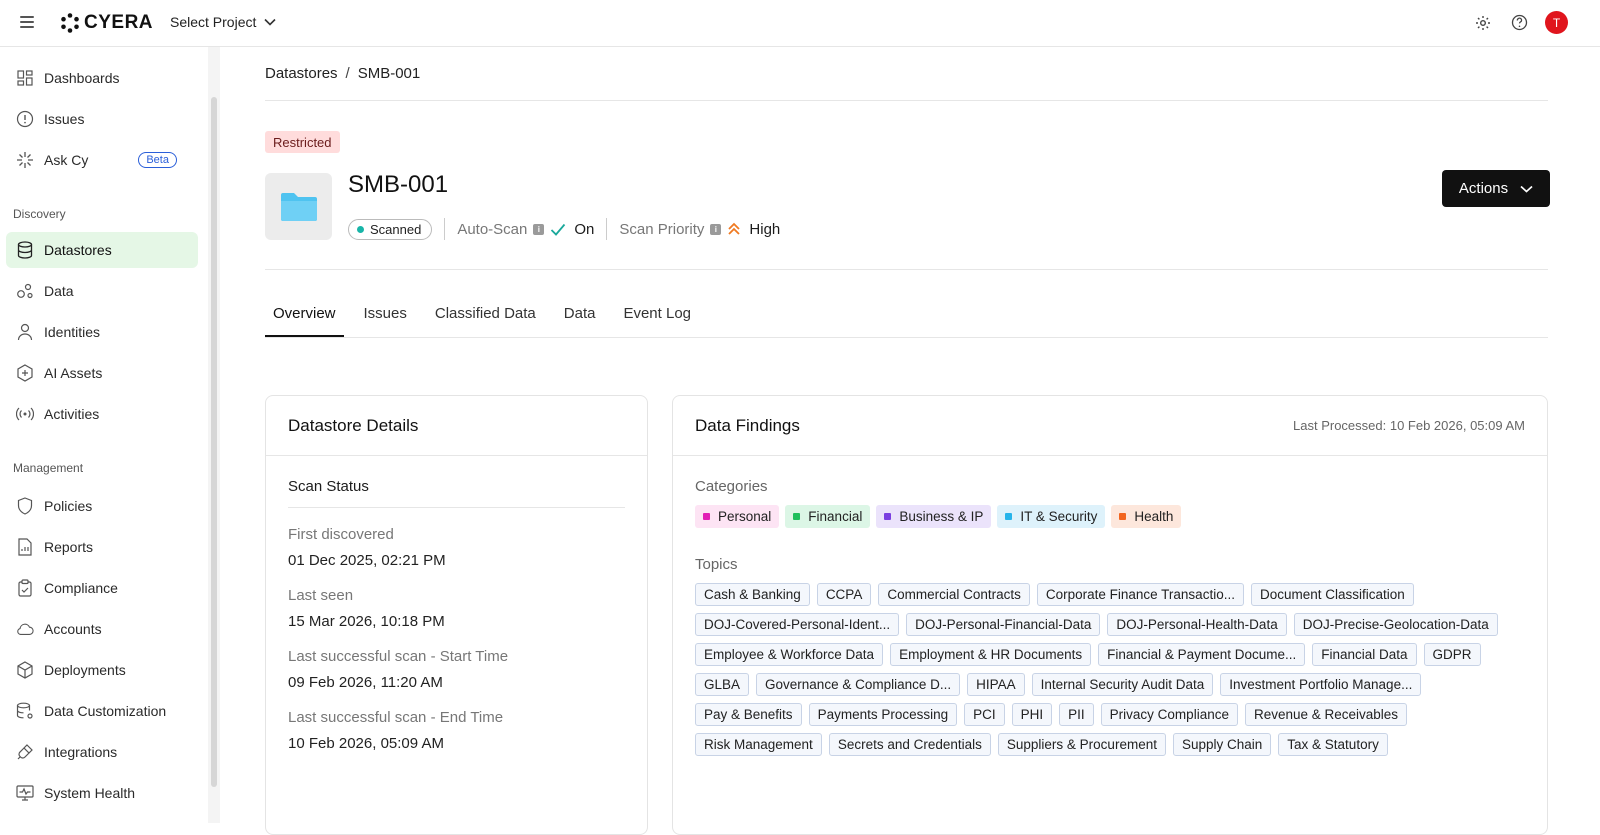 This screenshot has width=1600, height=835. What do you see at coordinates (102, 373) in the screenshot?
I see `sidebar-item-ai-assets: AI Assets` at bounding box center [102, 373].